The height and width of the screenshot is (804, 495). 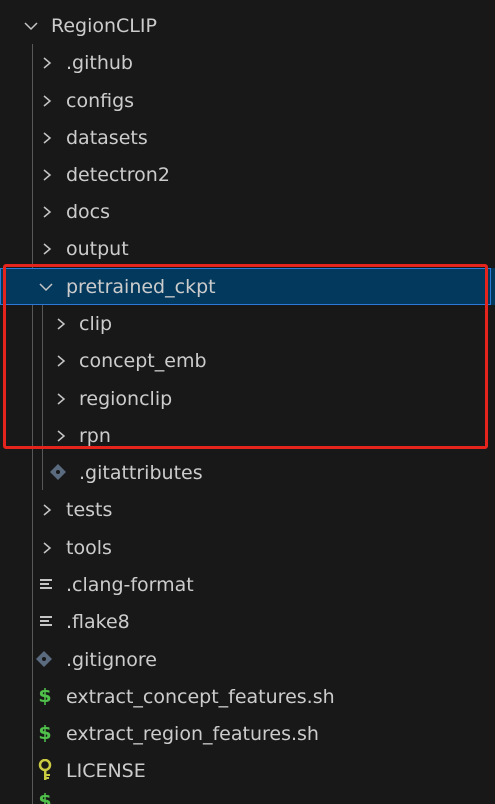 I want to click on tree-file-extract-concept-features: $ extract_concept_features.sh, so click(x=247, y=696).